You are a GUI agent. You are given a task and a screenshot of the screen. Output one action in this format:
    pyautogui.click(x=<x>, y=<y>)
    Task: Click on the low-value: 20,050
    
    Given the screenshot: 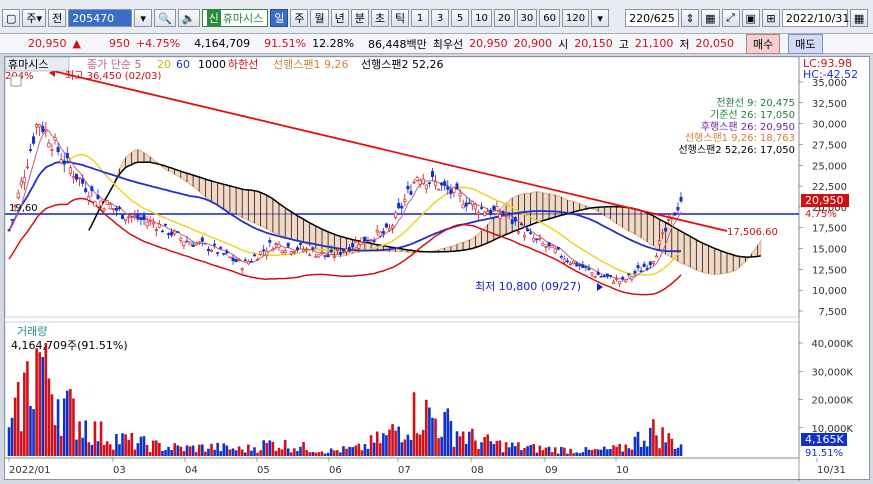 What is the action you would take?
    pyautogui.click(x=715, y=43)
    